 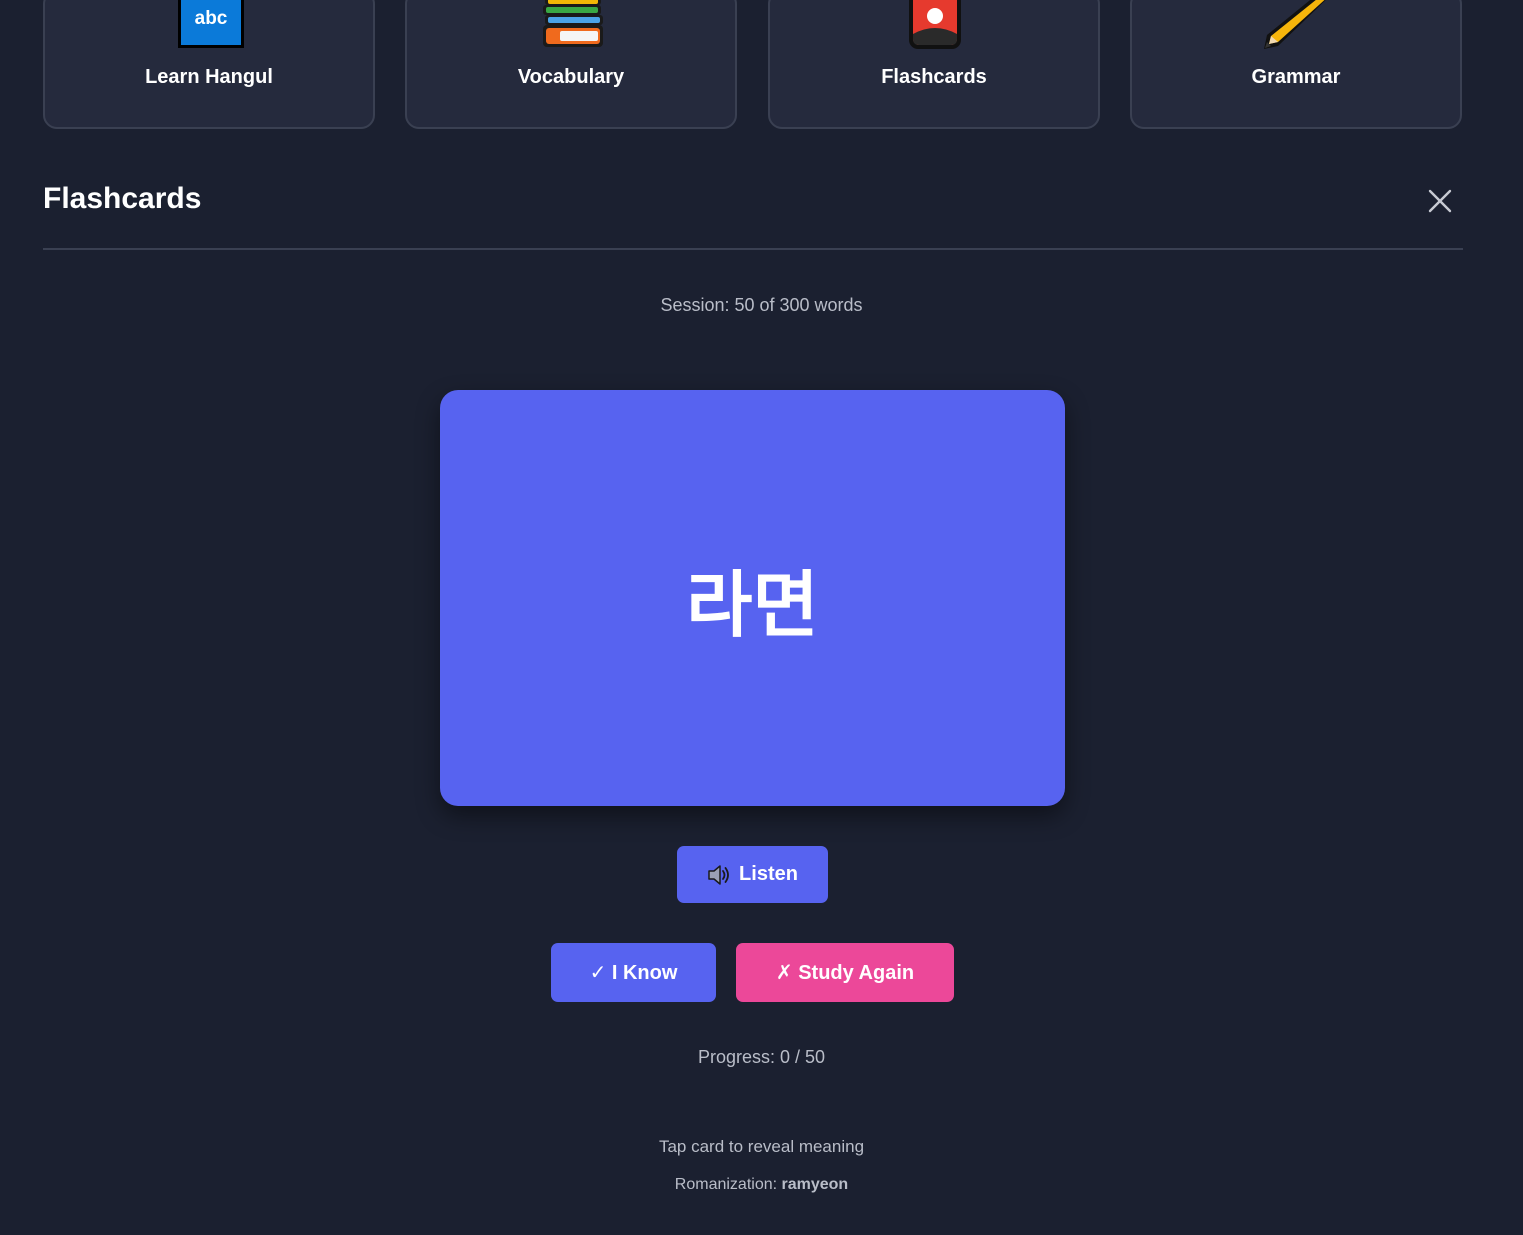 I want to click on pencil-icon, so click(x=1295, y=24).